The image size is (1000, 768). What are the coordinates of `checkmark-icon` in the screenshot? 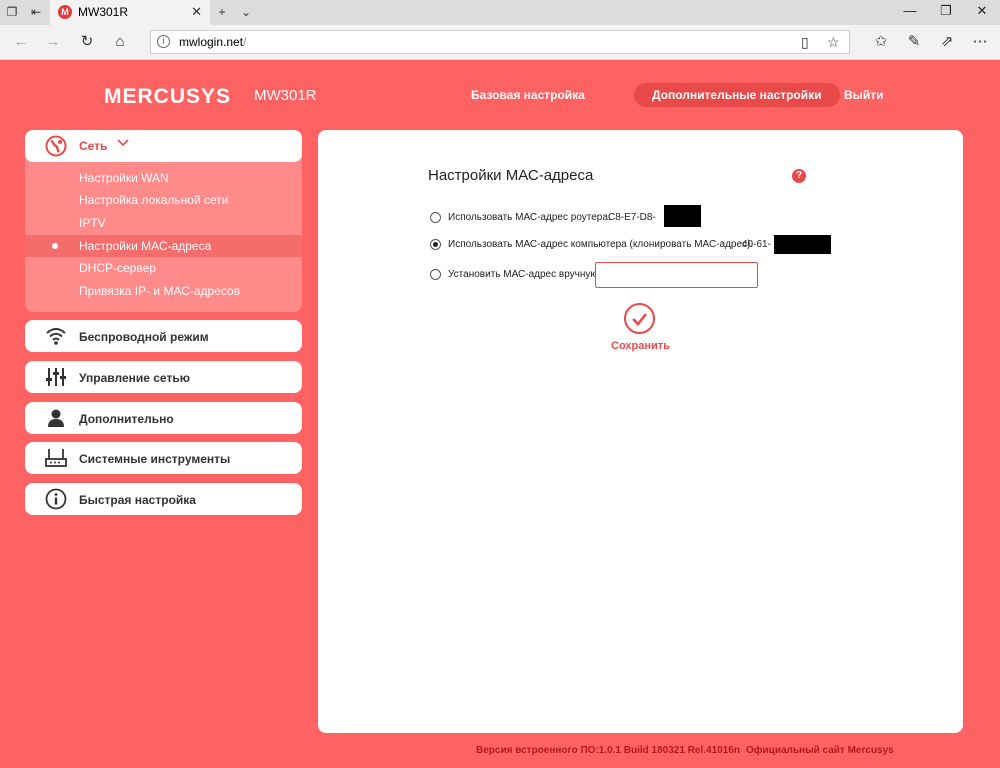 It's located at (640, 319).